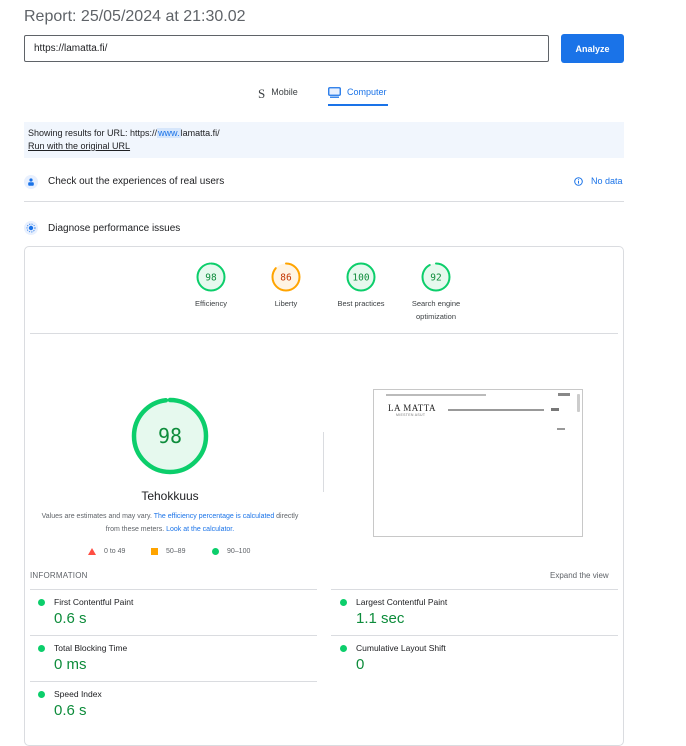 Image resolution: width=686 pixels, height=746 pixels. What do you see at coordinates (70, 664) in the screenshot?
I see `metric-tbt-value: 0 ms` at bounding box center [70, 664].